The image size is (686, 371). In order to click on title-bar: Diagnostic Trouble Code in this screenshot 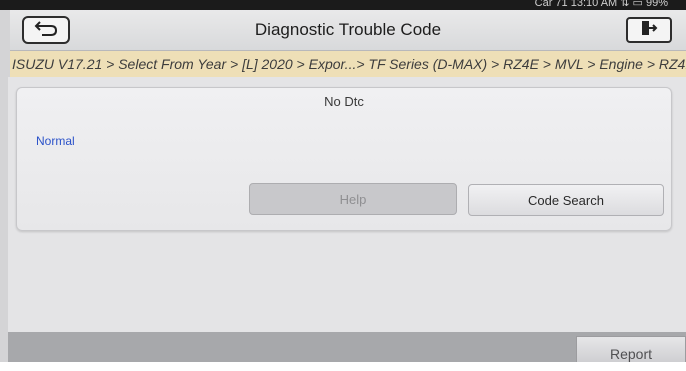, I will do `click(348, 30)`.